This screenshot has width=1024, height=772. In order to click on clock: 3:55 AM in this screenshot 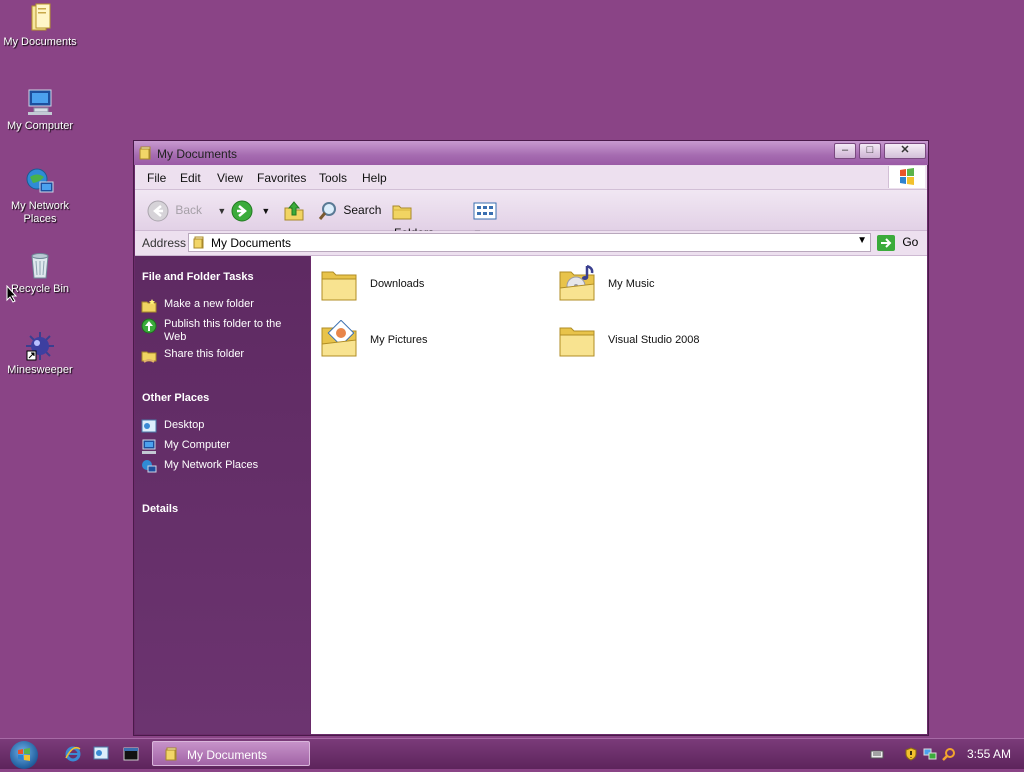, I will do `click(989, 754)`.